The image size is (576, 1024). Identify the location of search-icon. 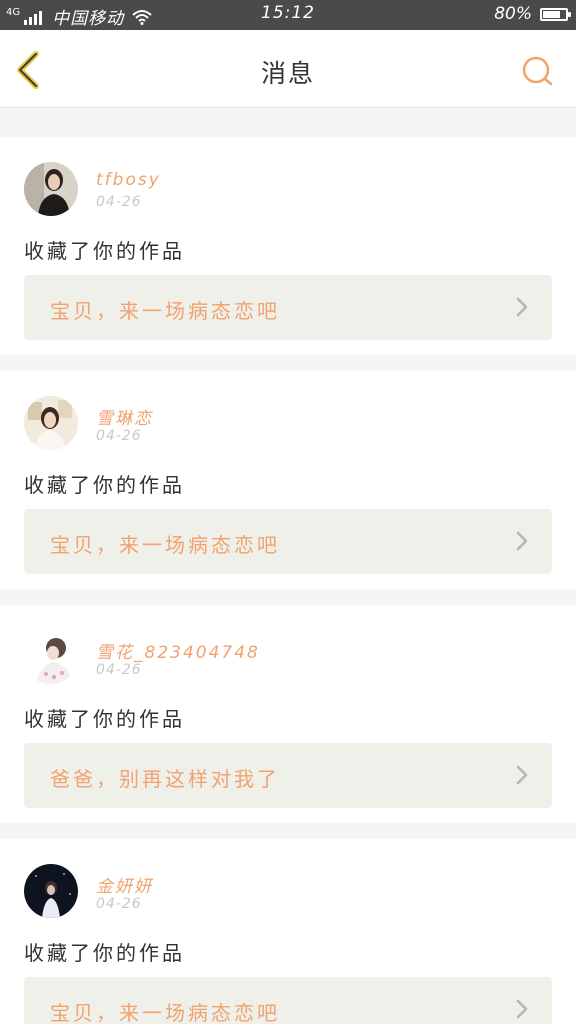
(537, 71).